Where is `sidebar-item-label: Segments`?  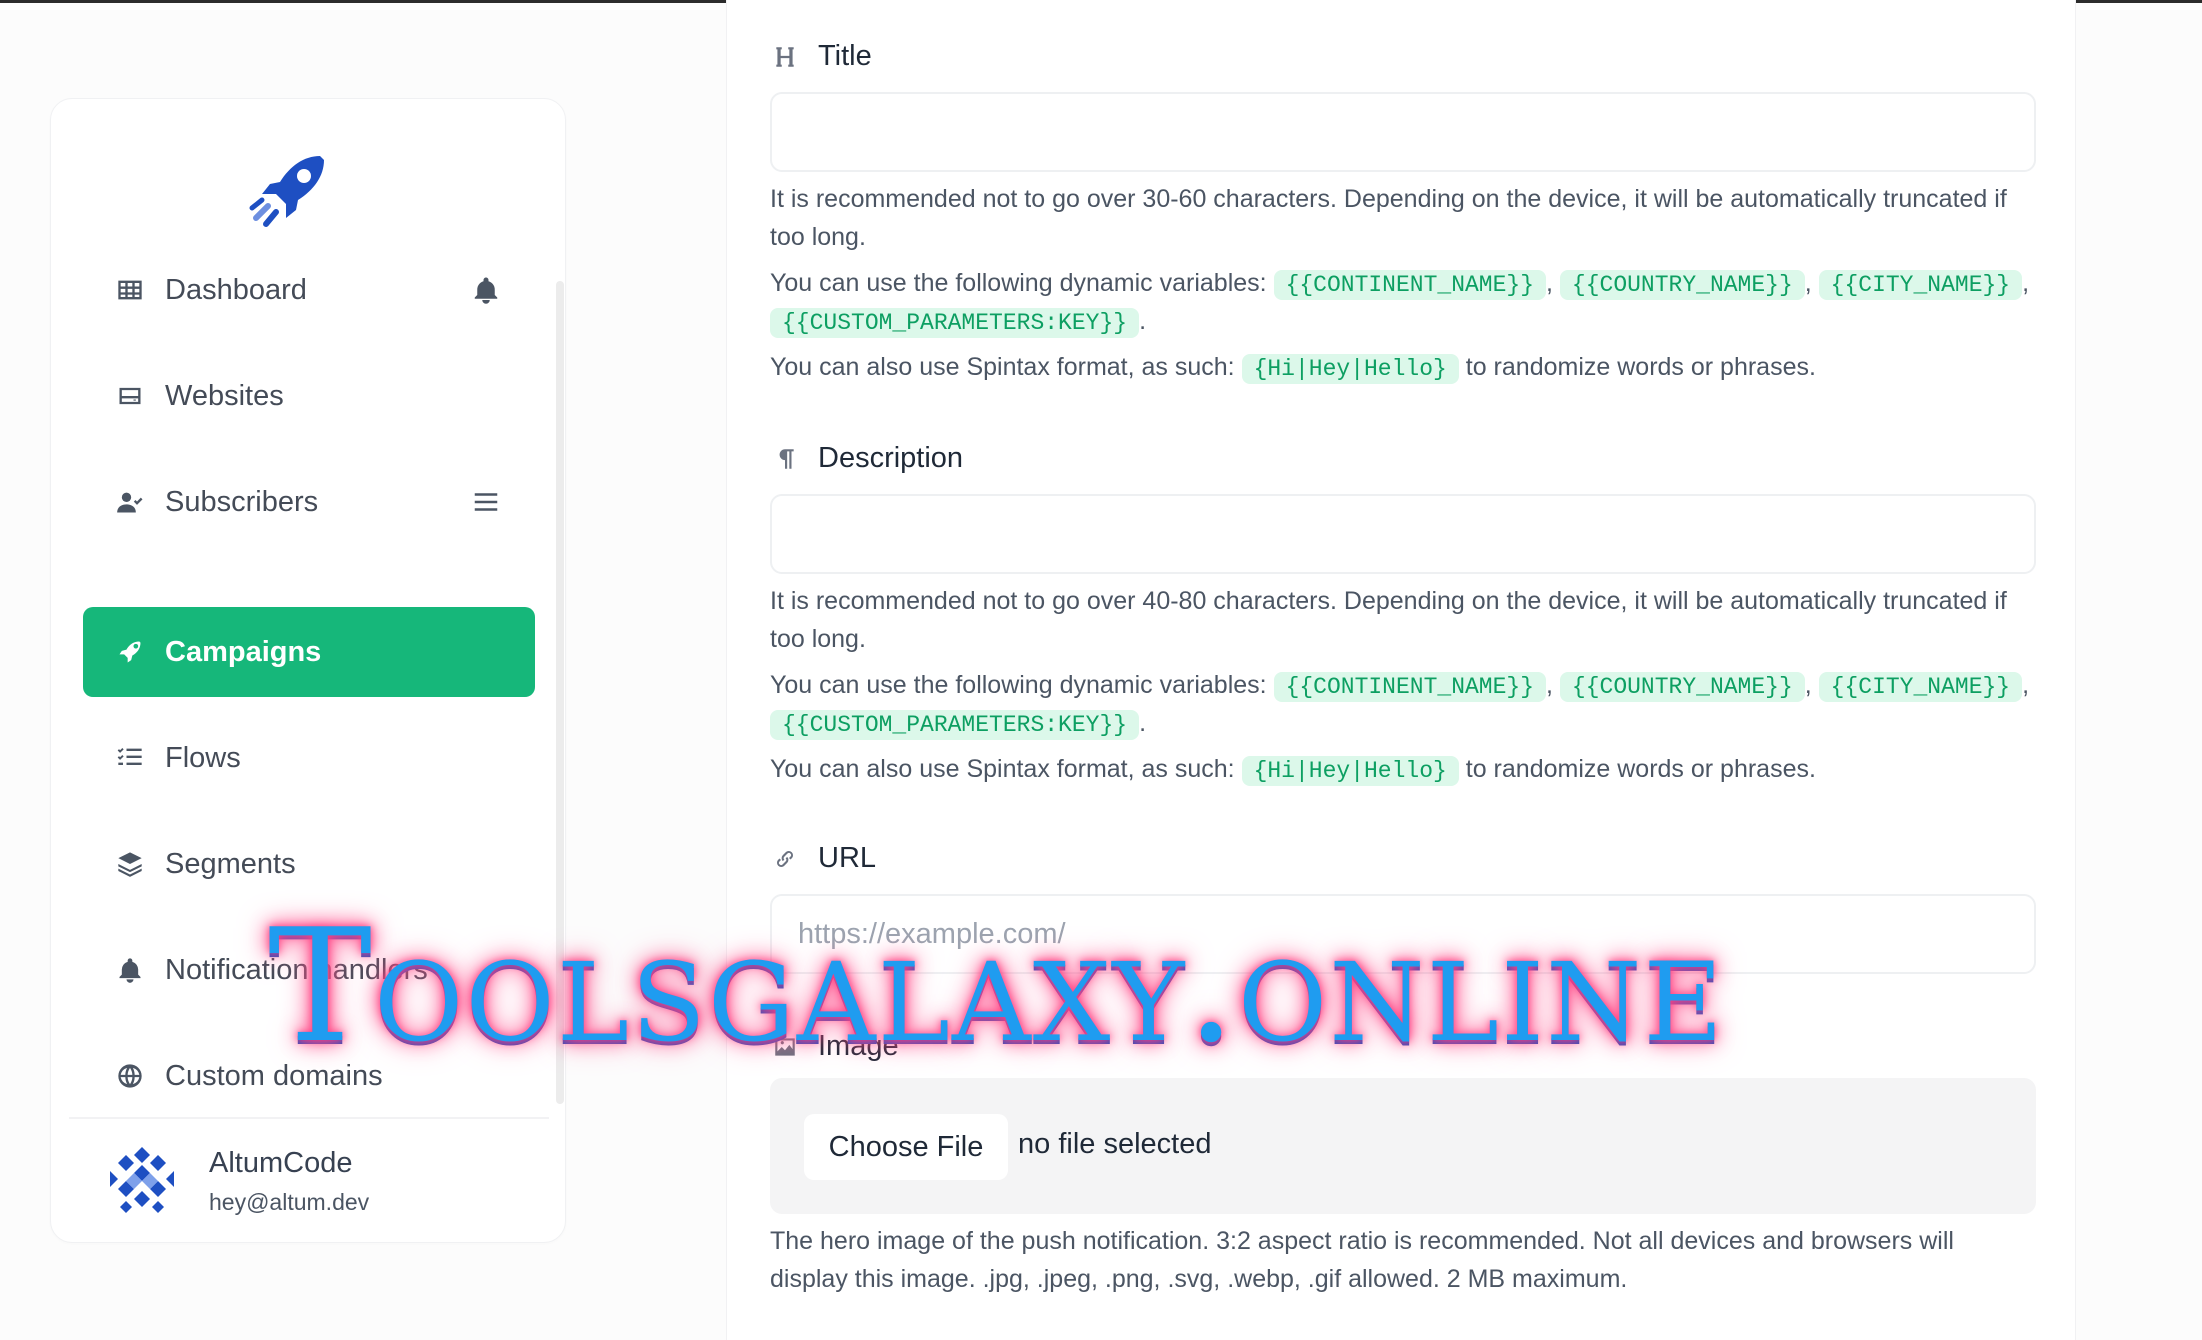
sidebar-item-label: Segments is located at coordinates (230, 863).